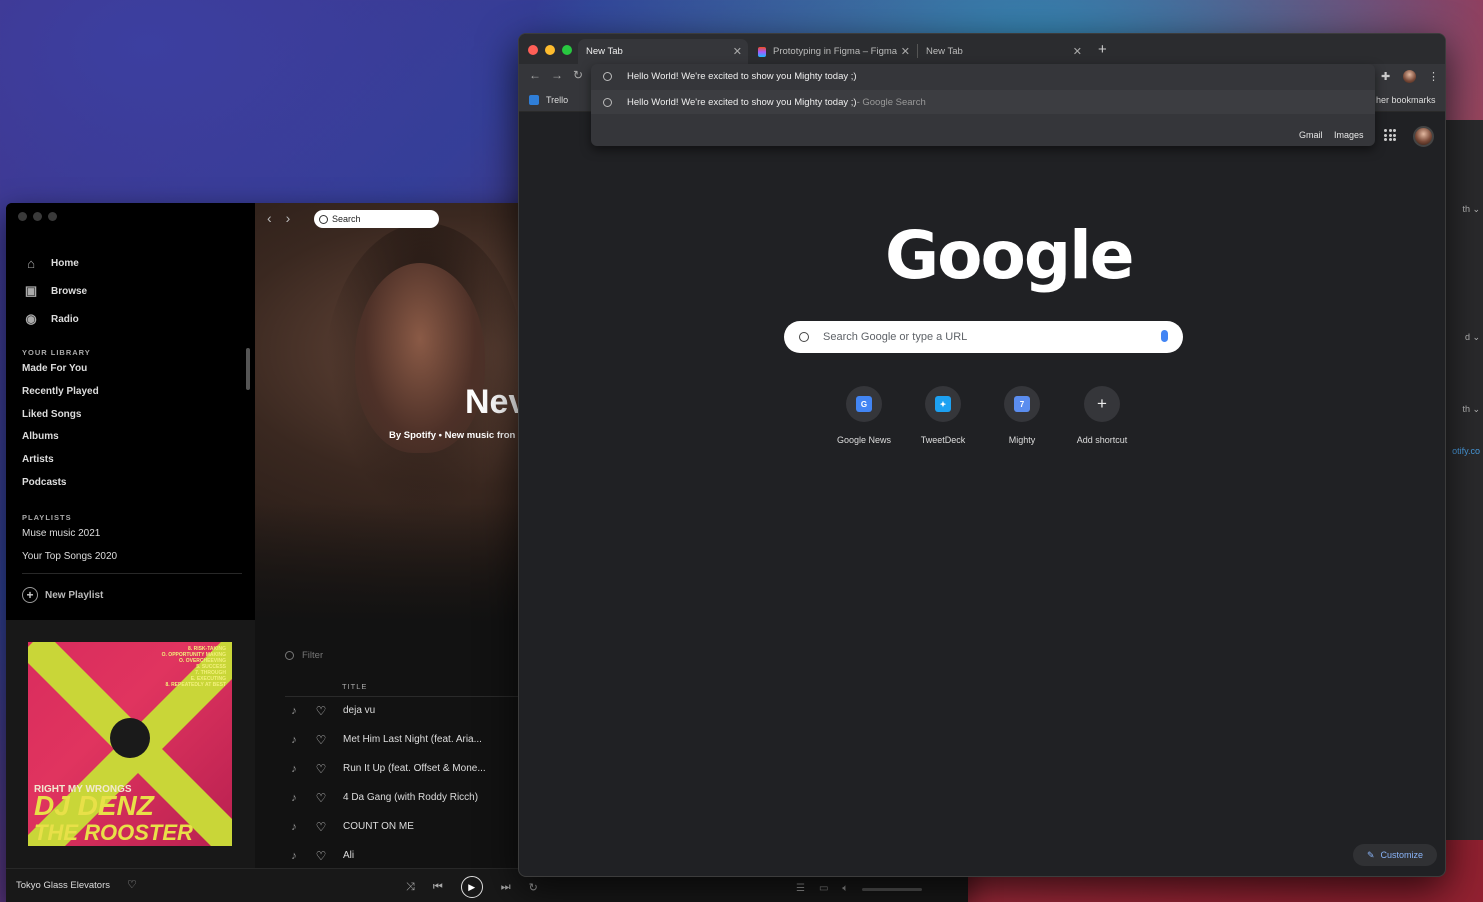 The width and height of the screenshot is (1483, 902). Describe the element at coordinates (376, 219) in the screenshot. I see `search-input: Search` at that location.